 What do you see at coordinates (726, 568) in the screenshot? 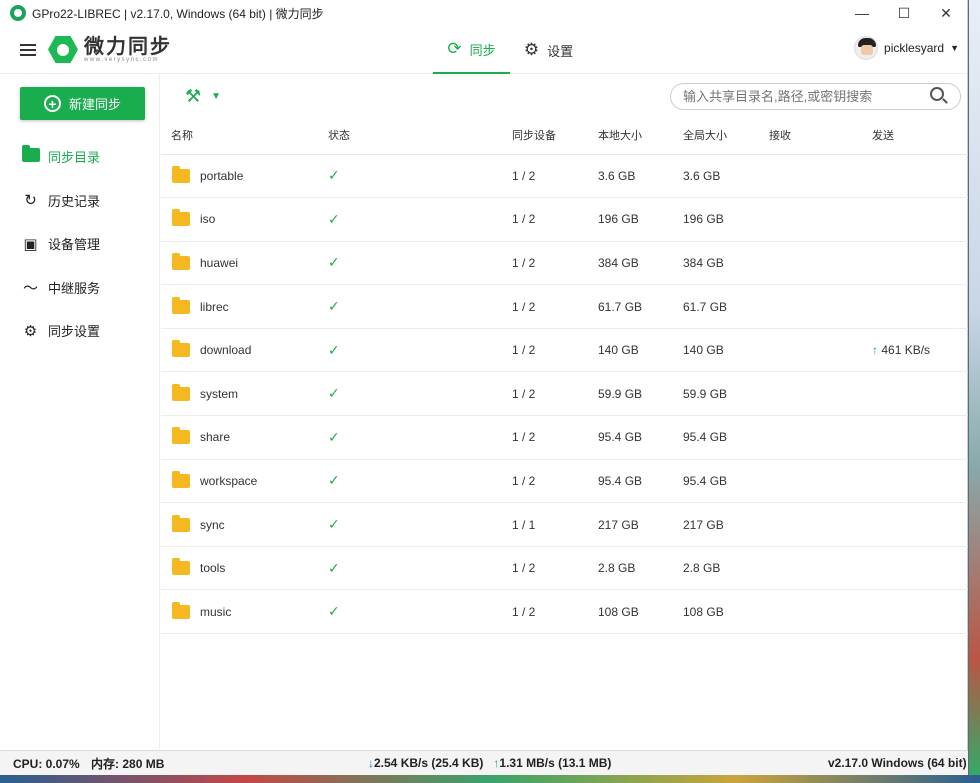
I see `global-size-cell: 2.8 GB` at bounding box center [726, 568].